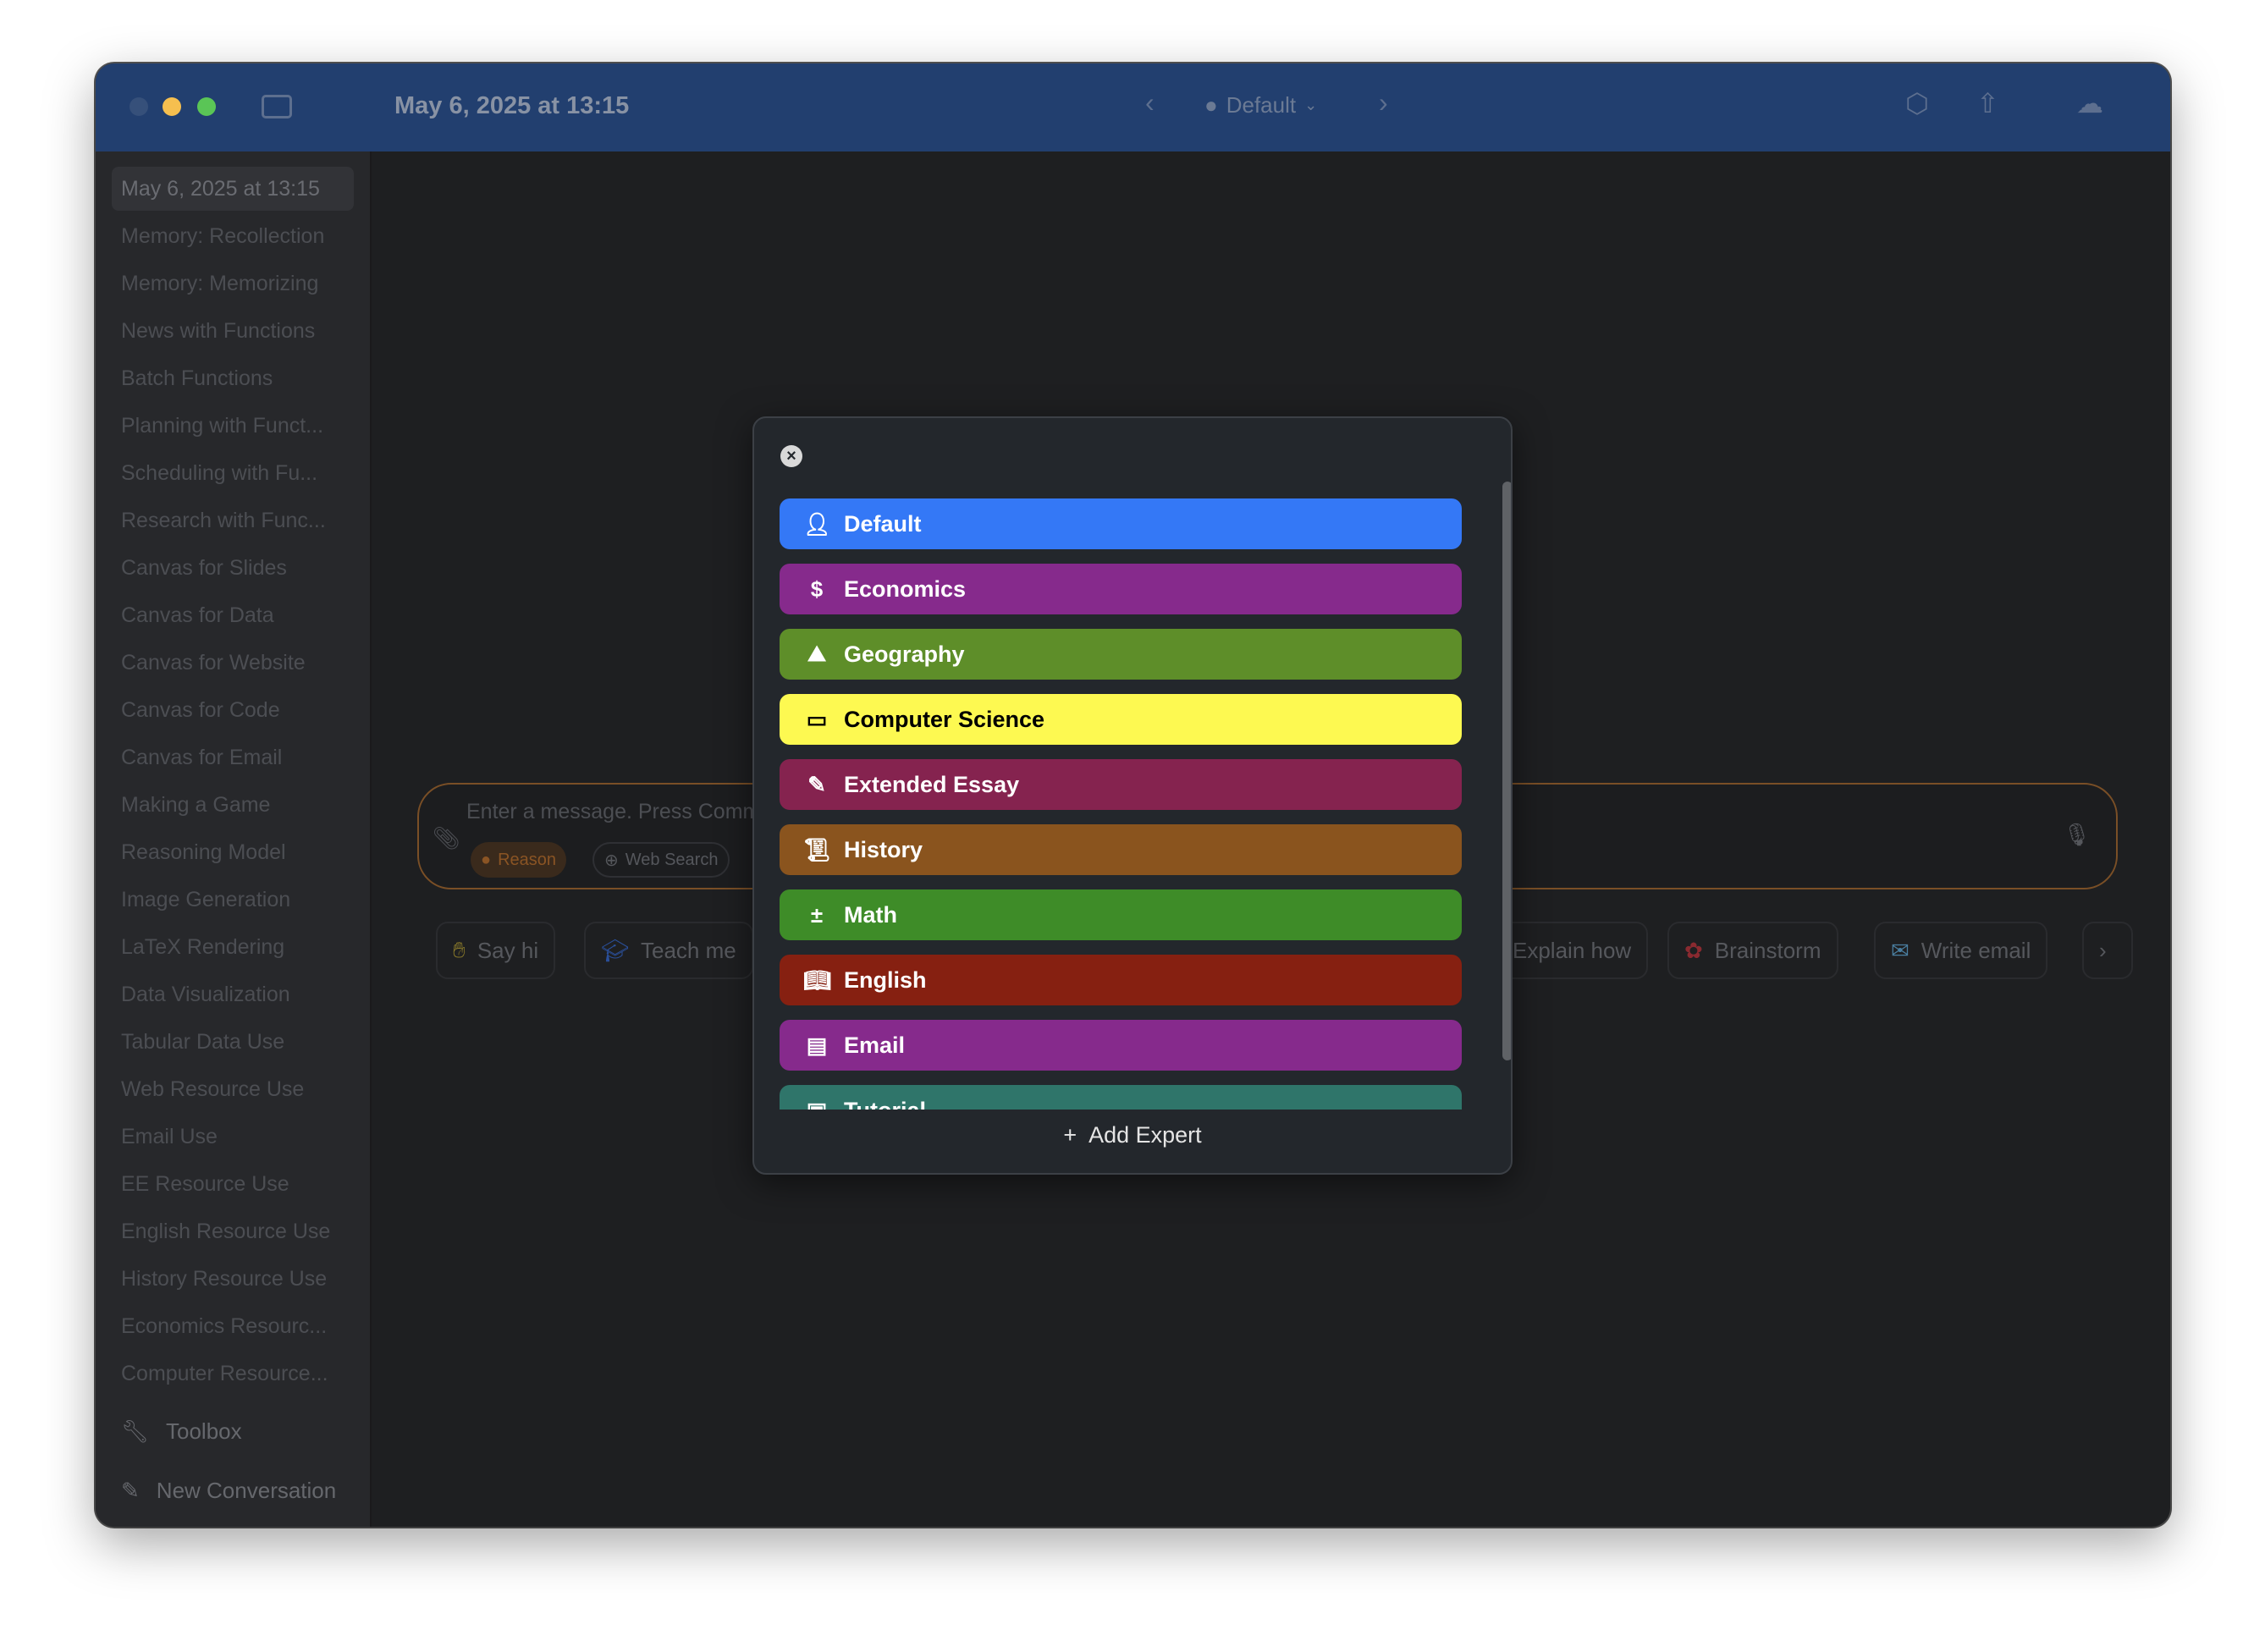 The width and height of the screenshot is (2265, 1652). I want to click on reason-toggle: ● Reason, so click(519, 860).